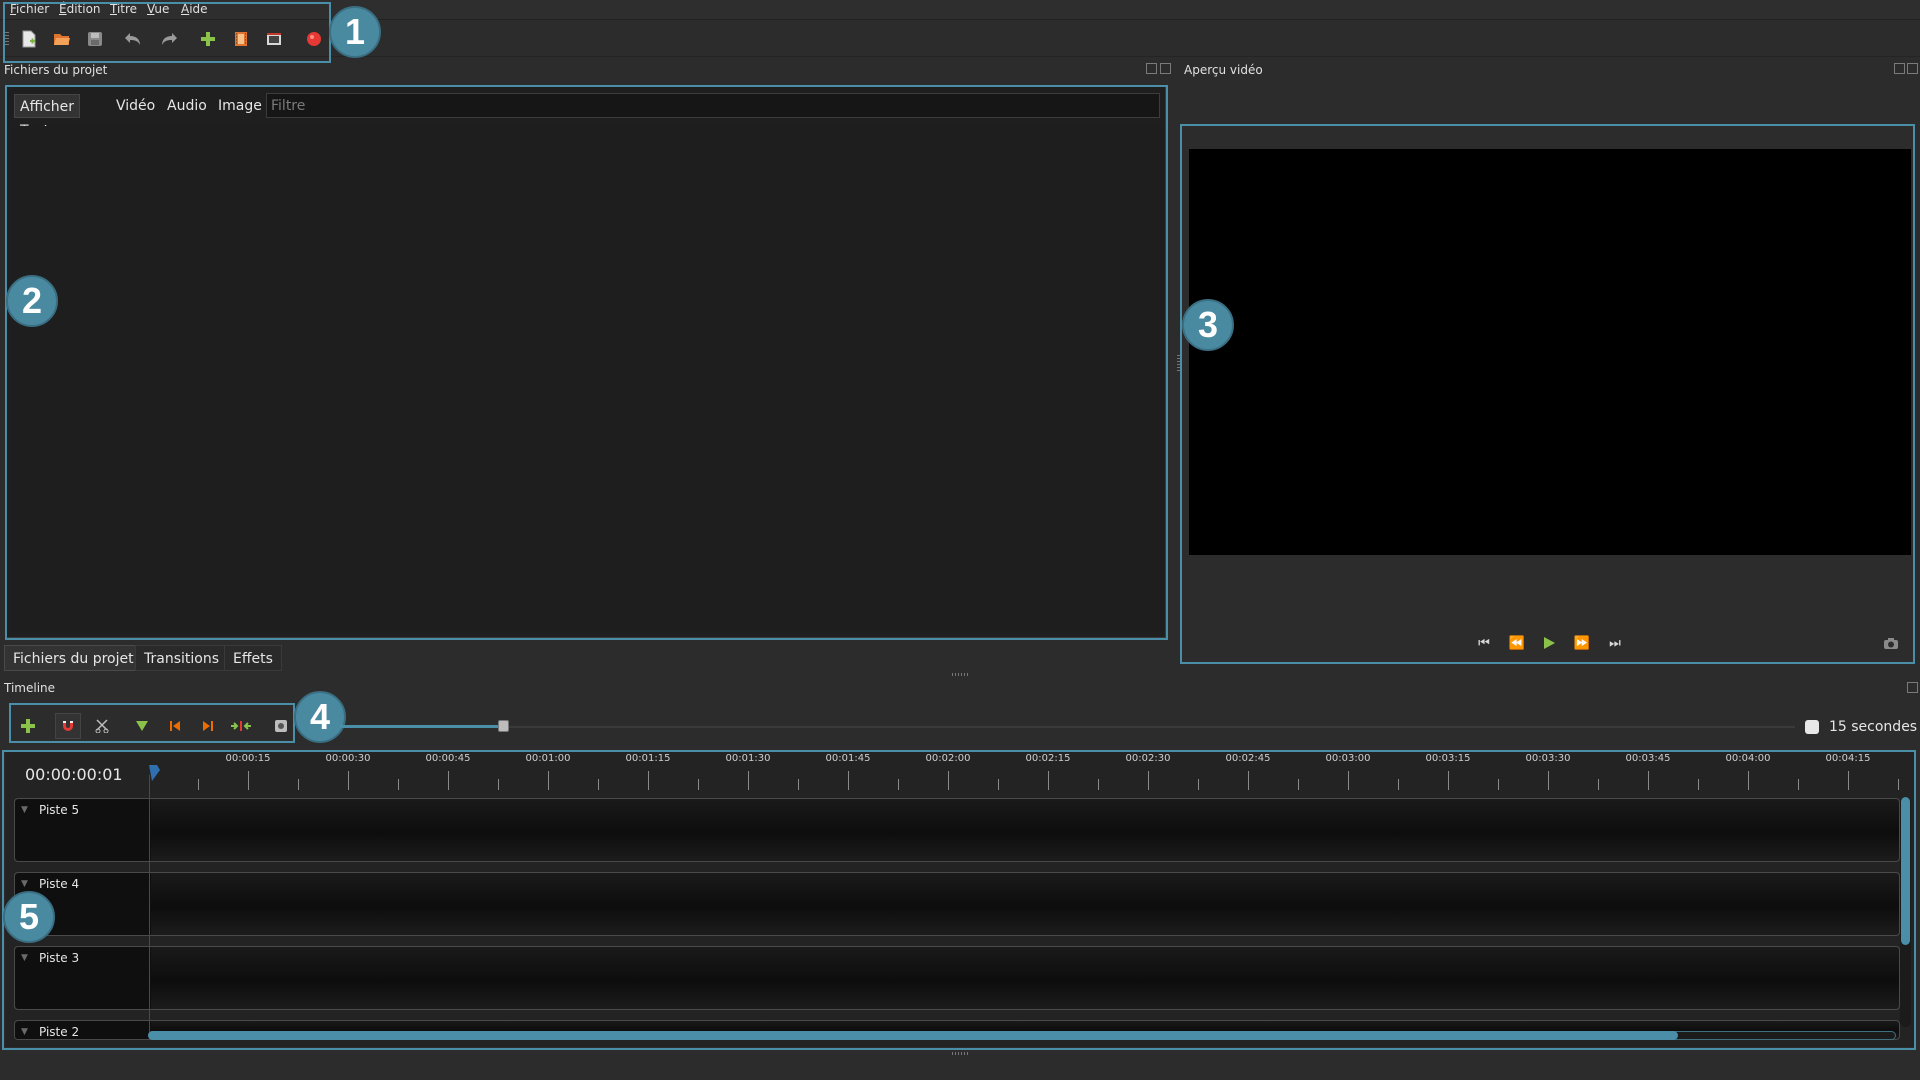  Describe the element at coordinates (913, 1035) in the screenshot. I see `timeline-horizontal-scrollbar` at that location.